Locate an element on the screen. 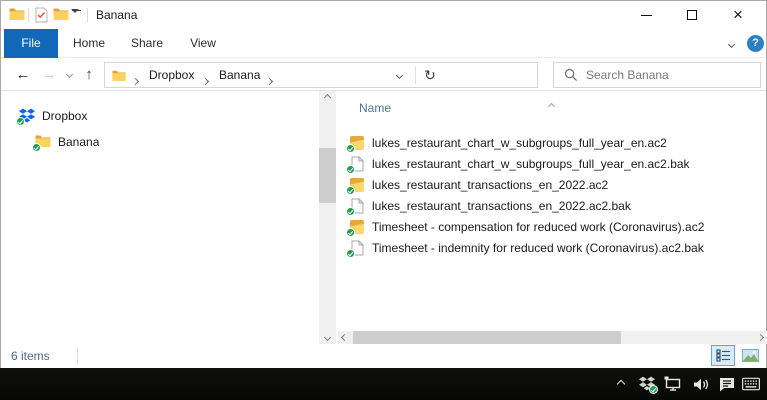 This screenshot has width=767, height=400. sidebar-item-label: Banana is located at coordinates (79, 142).